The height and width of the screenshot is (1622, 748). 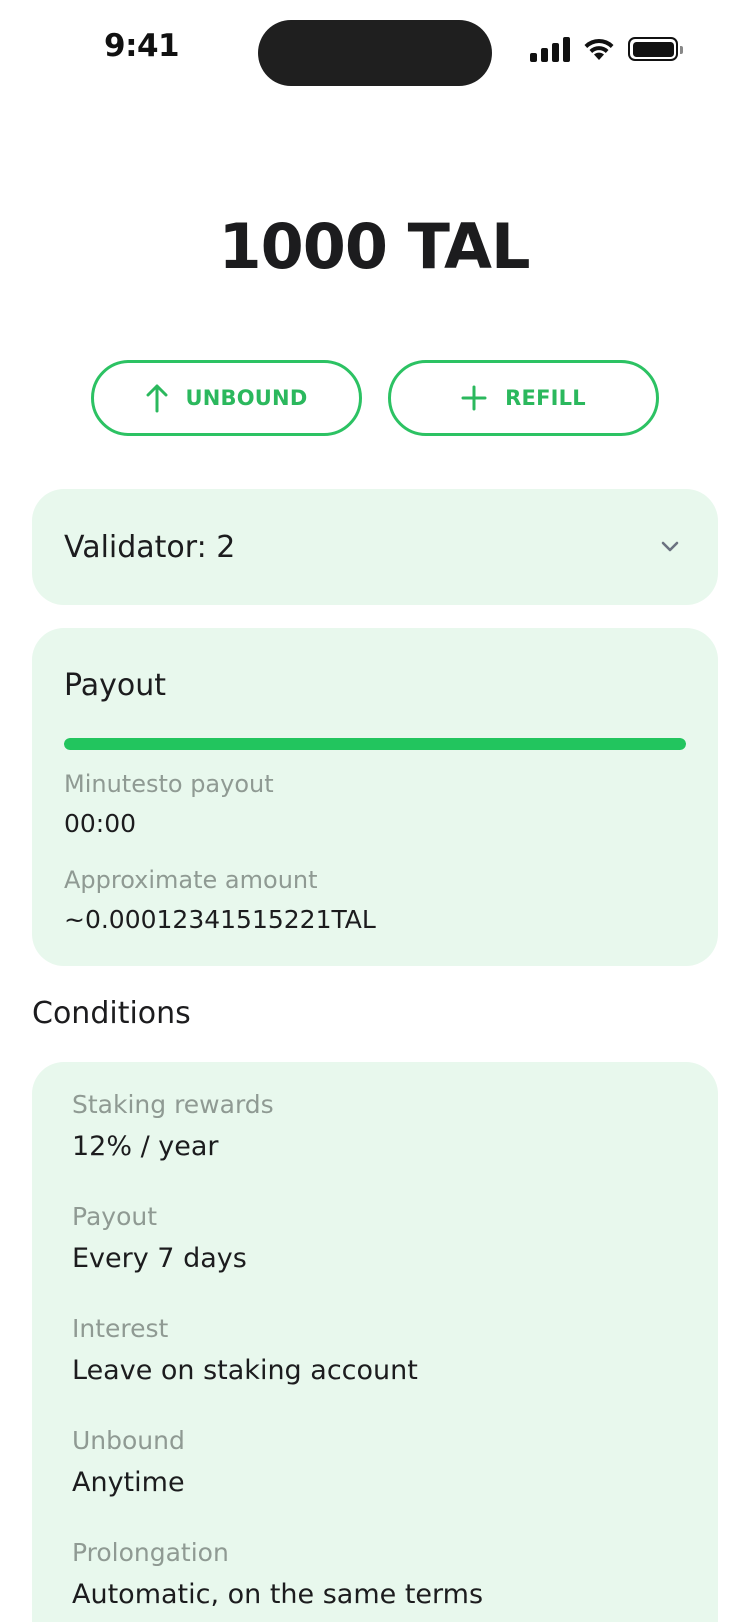 I want to click on condition-label: Staking rewards, so click(x=173, y=1104).